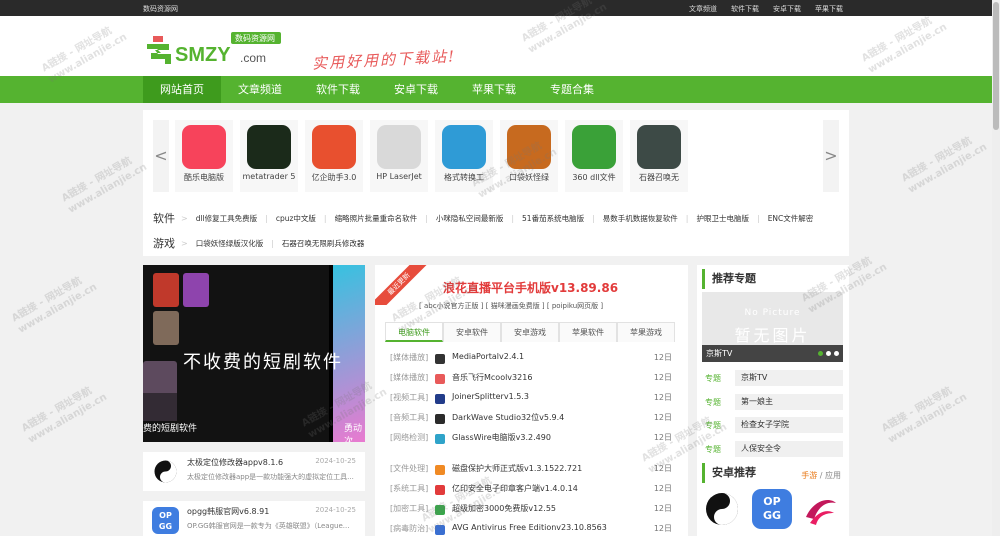 Image resolution: width=1000 pixels, height=536 pixels. I want to click on pink-app-icon, so click(820, 509).